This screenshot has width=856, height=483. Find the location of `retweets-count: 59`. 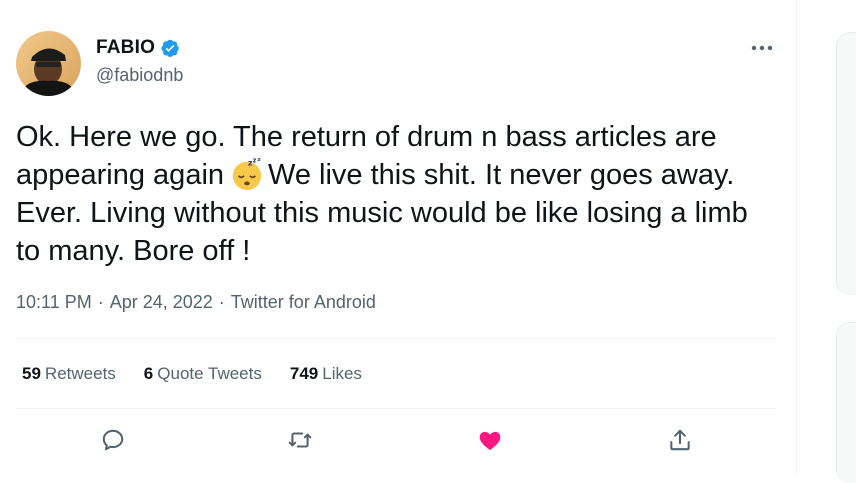

retweets-count: 59 is located at coordinates (31, 373).